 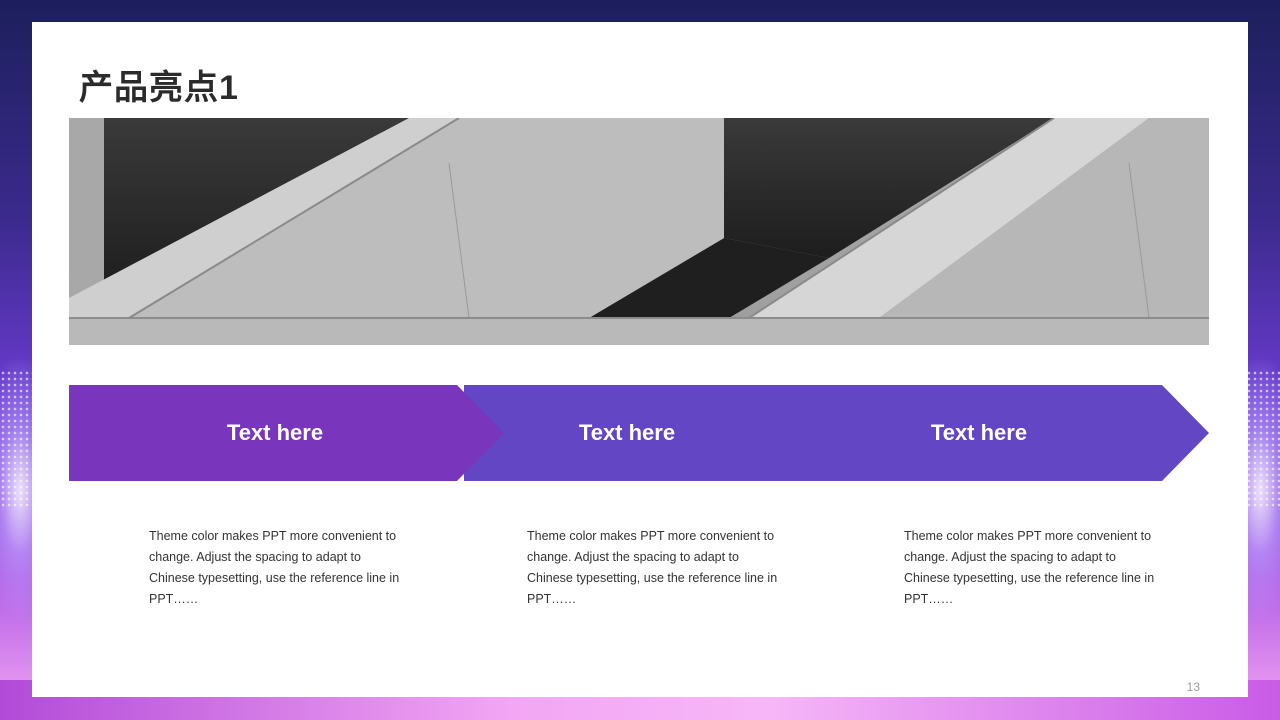 What do you see at coordinates (275, 432) in the screenshot?
I see `step-1-label: Text here` at bounding box center [275, 432].